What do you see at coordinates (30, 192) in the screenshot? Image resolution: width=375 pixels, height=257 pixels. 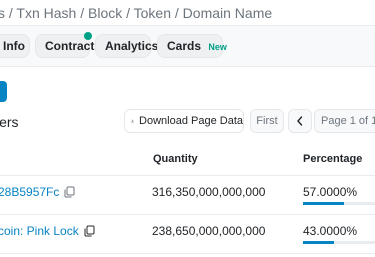 I see `holder-address: 28B5957Fc` at bounding box center [30, 192].